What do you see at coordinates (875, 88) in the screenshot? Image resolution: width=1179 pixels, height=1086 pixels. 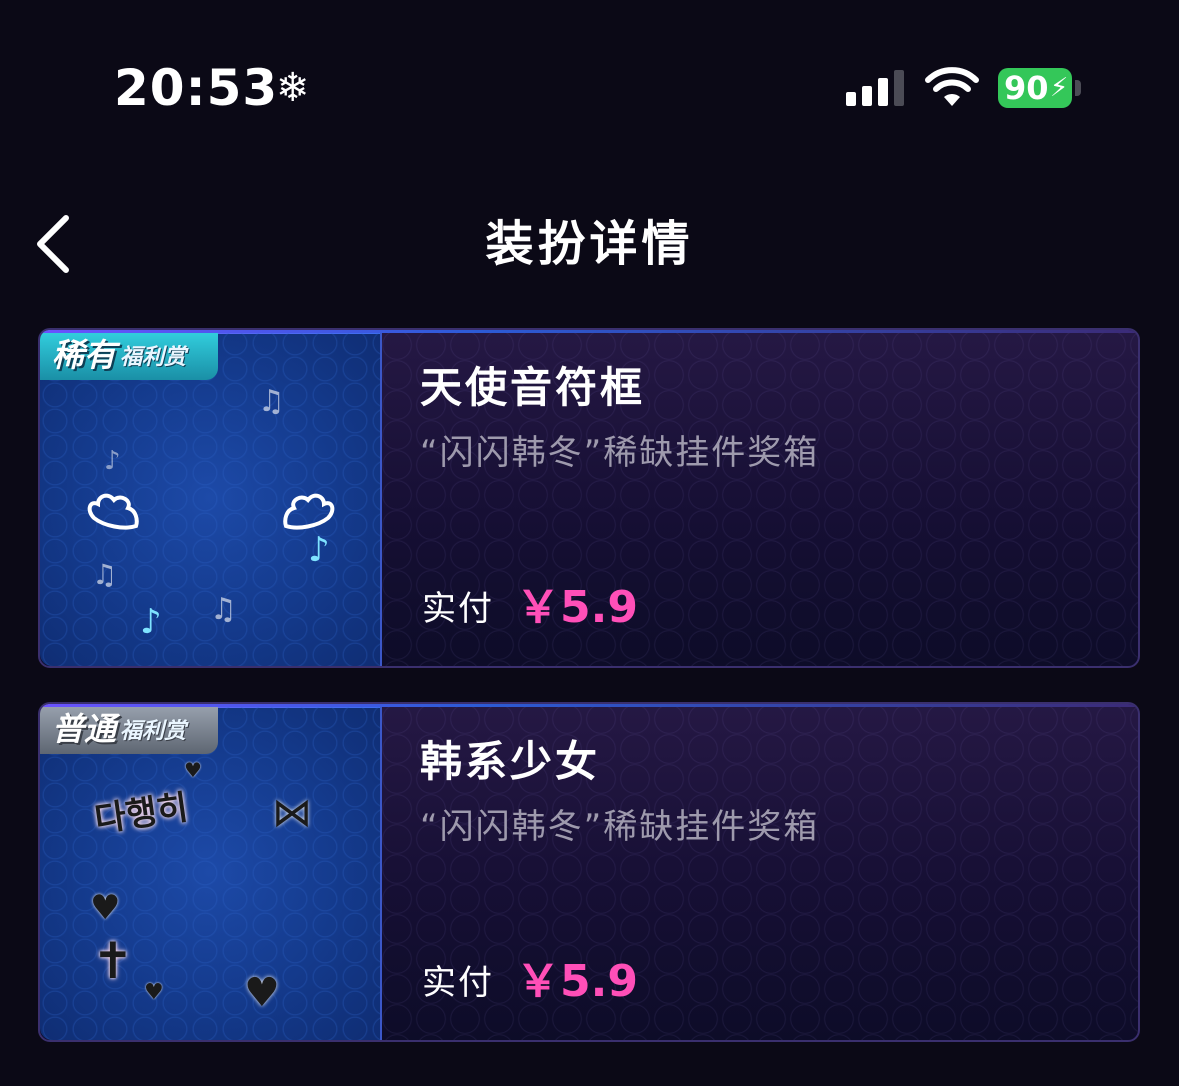 I see `cellular-signal-icon` at bounding box center [875, 88].